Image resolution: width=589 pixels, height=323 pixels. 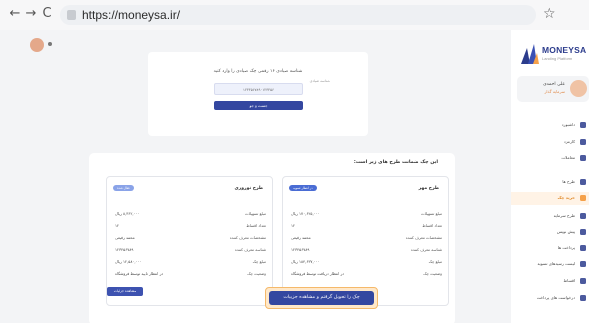 I want to click on site-info-icon, so click(x=71, y=15).